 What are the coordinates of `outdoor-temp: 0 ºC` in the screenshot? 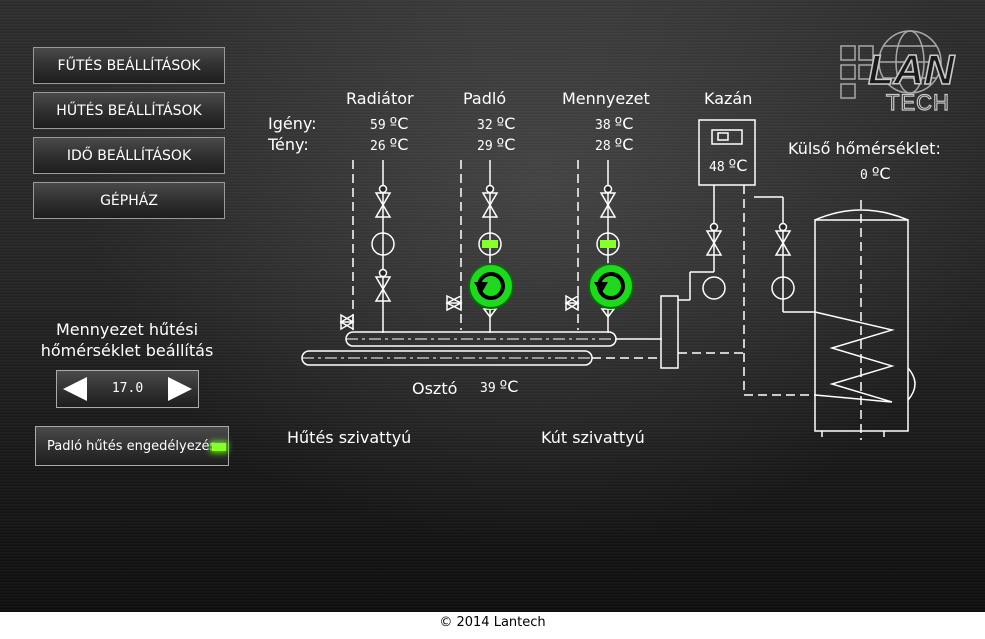 It's located at (875, 173).